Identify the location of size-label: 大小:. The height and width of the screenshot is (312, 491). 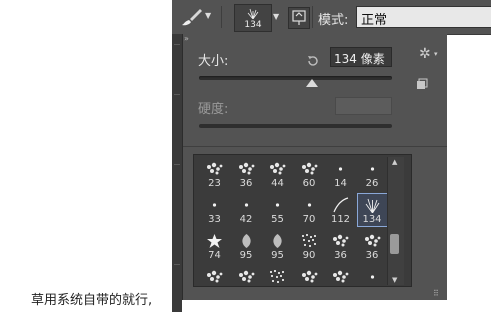
(213, 61).